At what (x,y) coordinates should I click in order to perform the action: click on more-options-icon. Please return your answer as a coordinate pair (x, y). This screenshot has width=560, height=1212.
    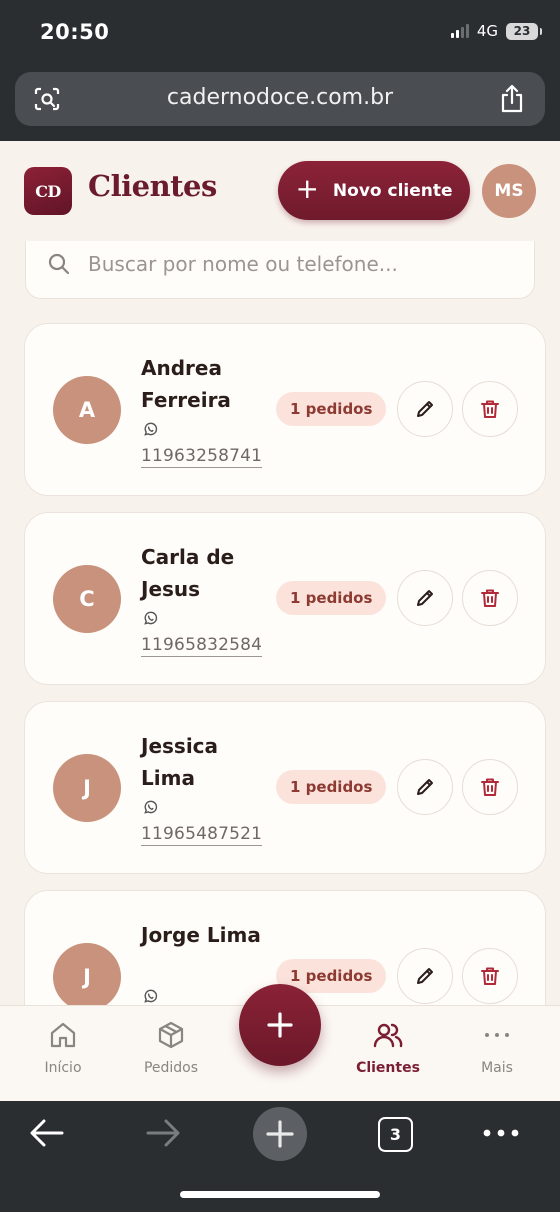
    Looking at the image, I should click on (501, 1133).